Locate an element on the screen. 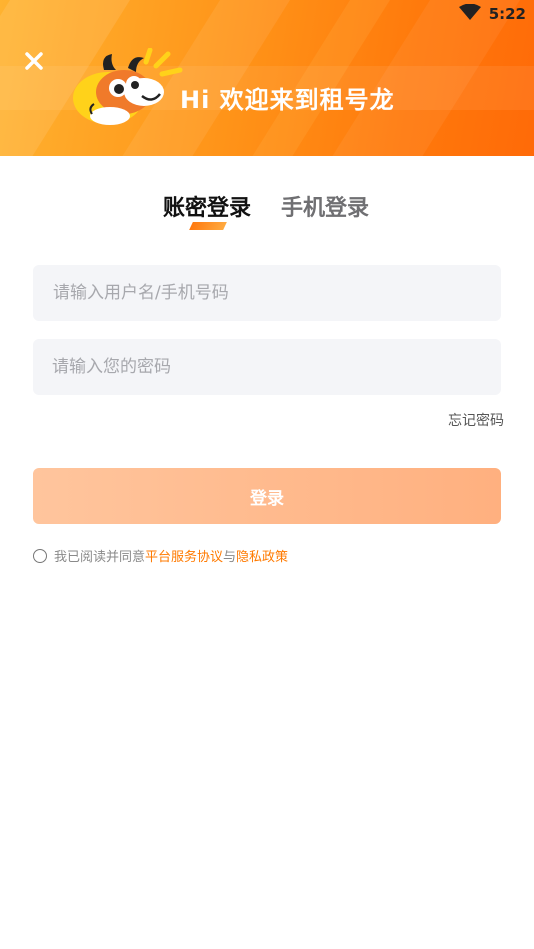  agreement-prefix: 我已阅读并同意 is located at coordinates (100, 557).